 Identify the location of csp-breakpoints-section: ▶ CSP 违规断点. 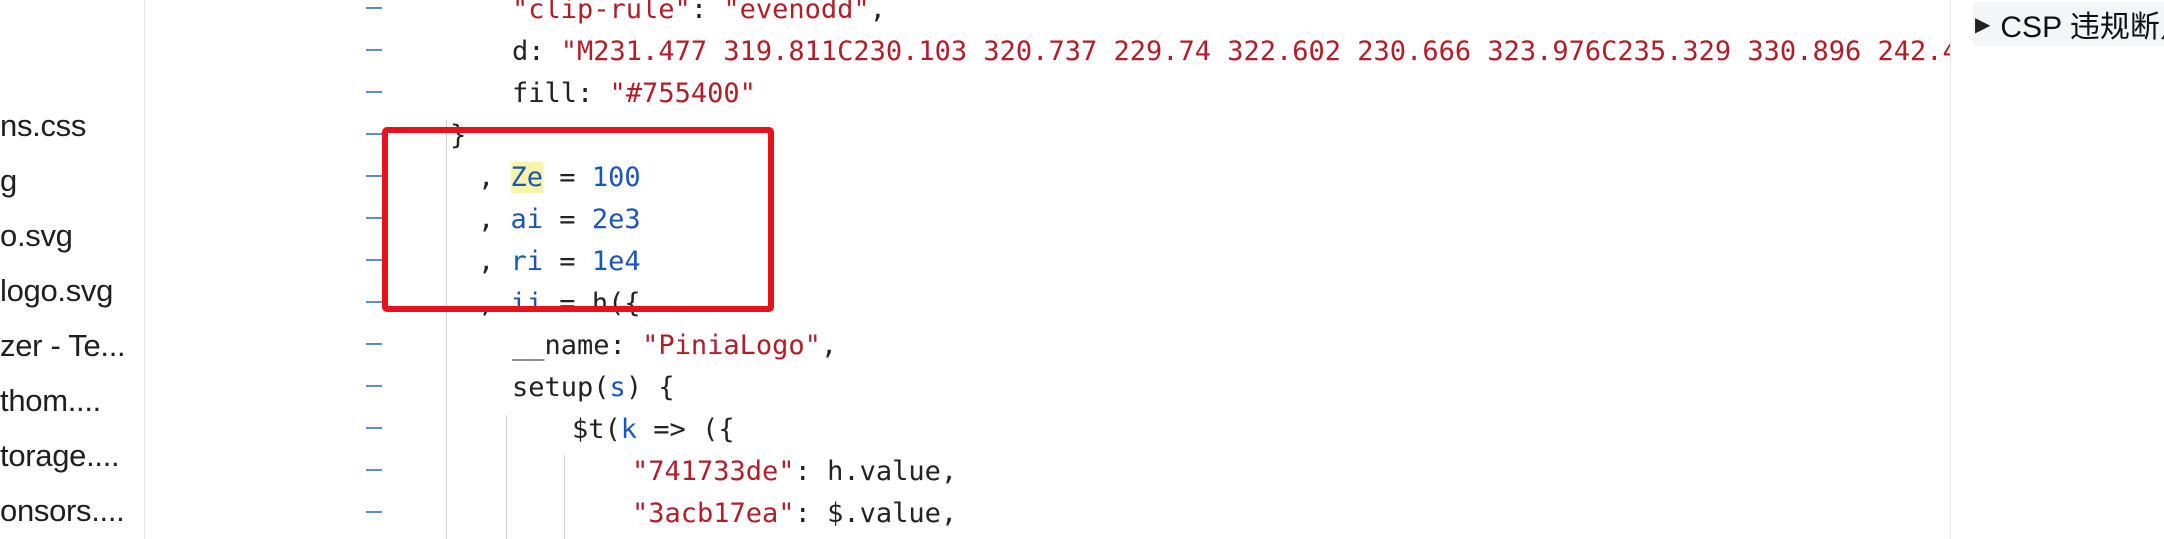
(2068, 24).